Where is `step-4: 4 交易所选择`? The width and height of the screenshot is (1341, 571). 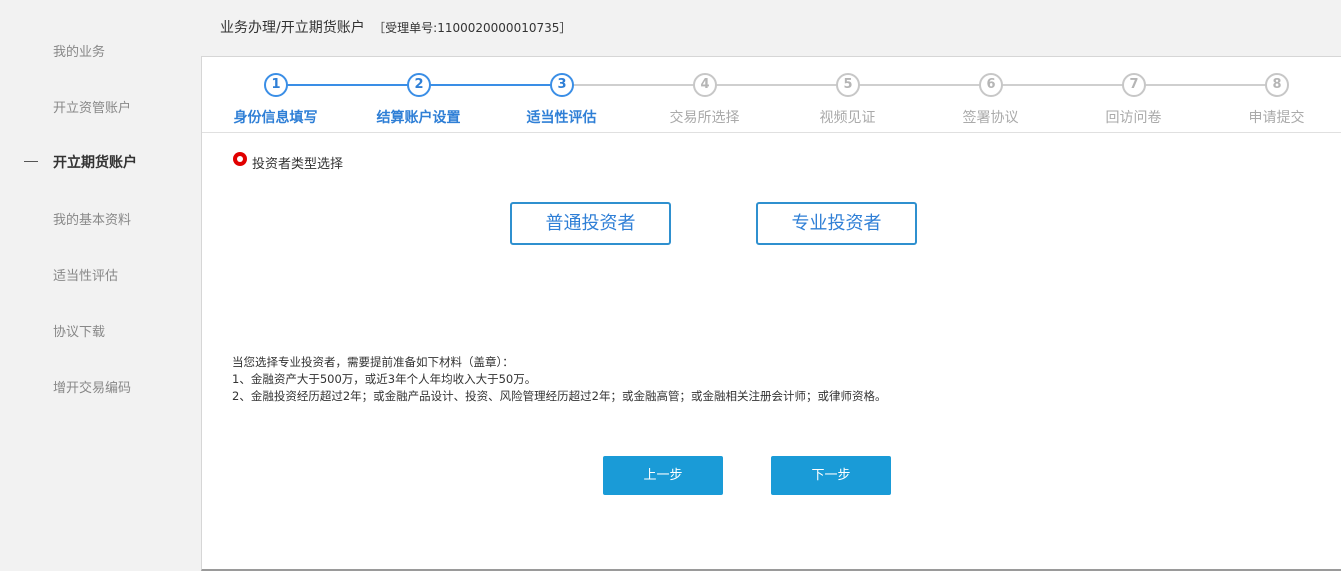
step-4: 4 交易所选择 is located at coordinates (704, 95).